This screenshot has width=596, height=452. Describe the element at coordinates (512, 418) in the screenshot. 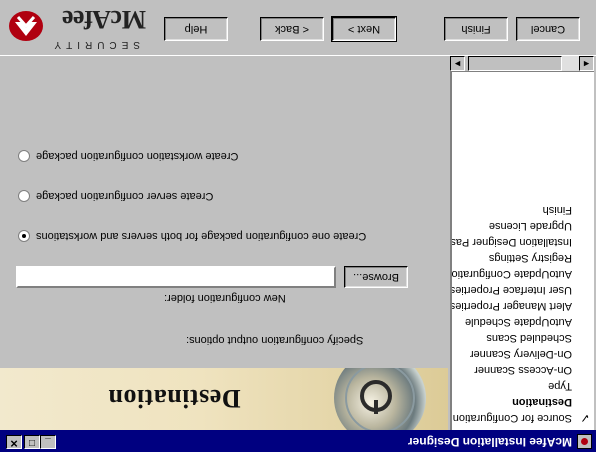

I see `step-label: Source for Configuration` at that location.